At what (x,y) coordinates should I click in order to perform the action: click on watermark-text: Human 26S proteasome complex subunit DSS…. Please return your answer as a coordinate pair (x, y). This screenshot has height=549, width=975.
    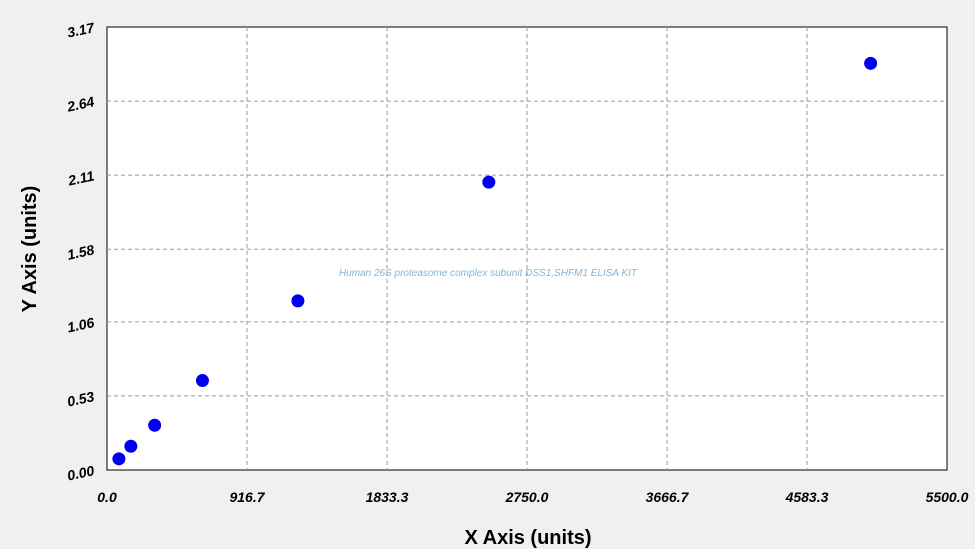
    Looking at the image, I should click on (488, 273).